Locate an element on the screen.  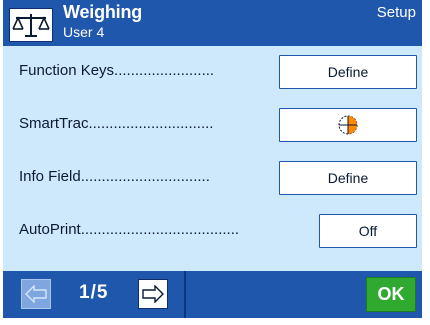
previous-page-button is located at coordinates (36, 294).